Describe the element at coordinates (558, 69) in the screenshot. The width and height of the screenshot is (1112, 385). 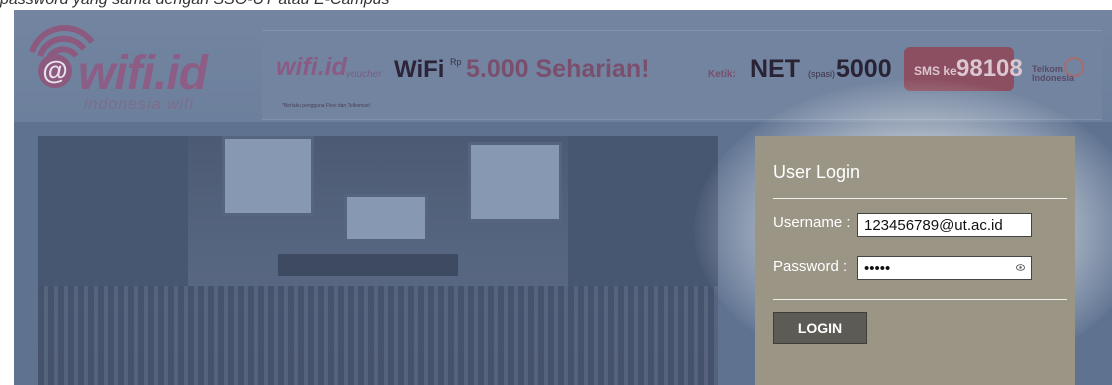
I see `banner-price: 5.000 Seharian!` at that location.